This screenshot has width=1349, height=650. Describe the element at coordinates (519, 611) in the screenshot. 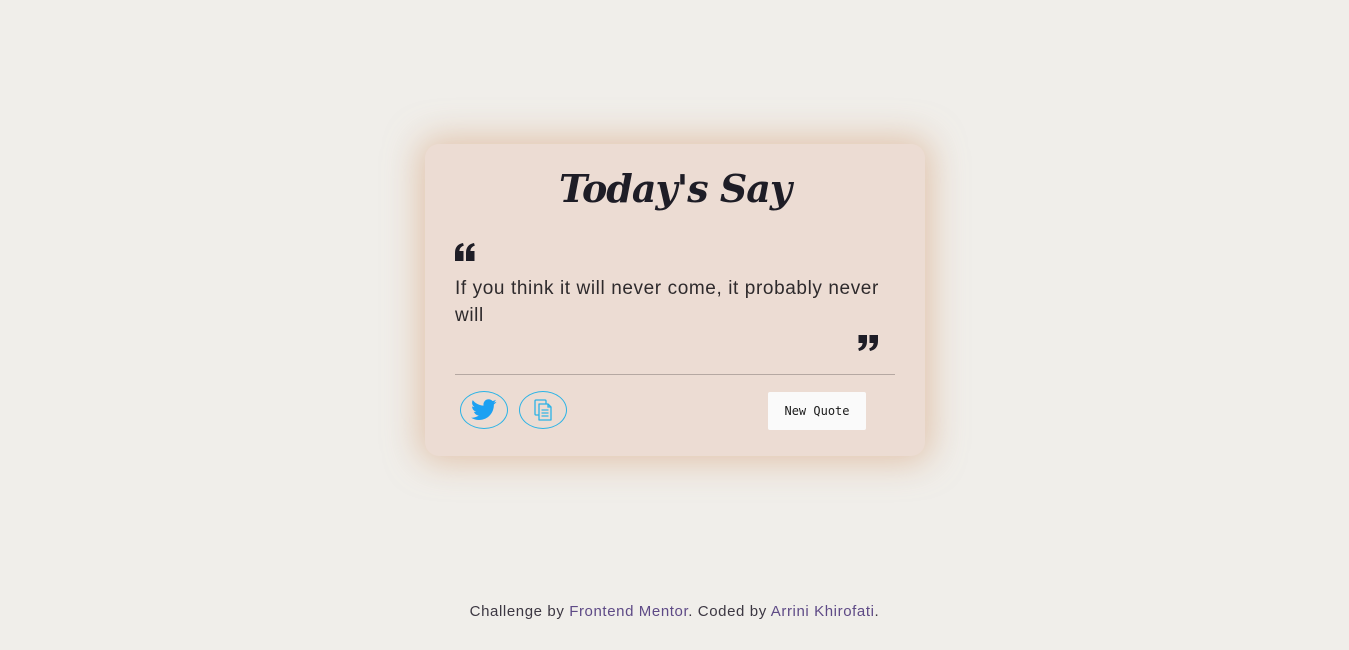

I see `attribution-prefix: Challenge by` at that location.